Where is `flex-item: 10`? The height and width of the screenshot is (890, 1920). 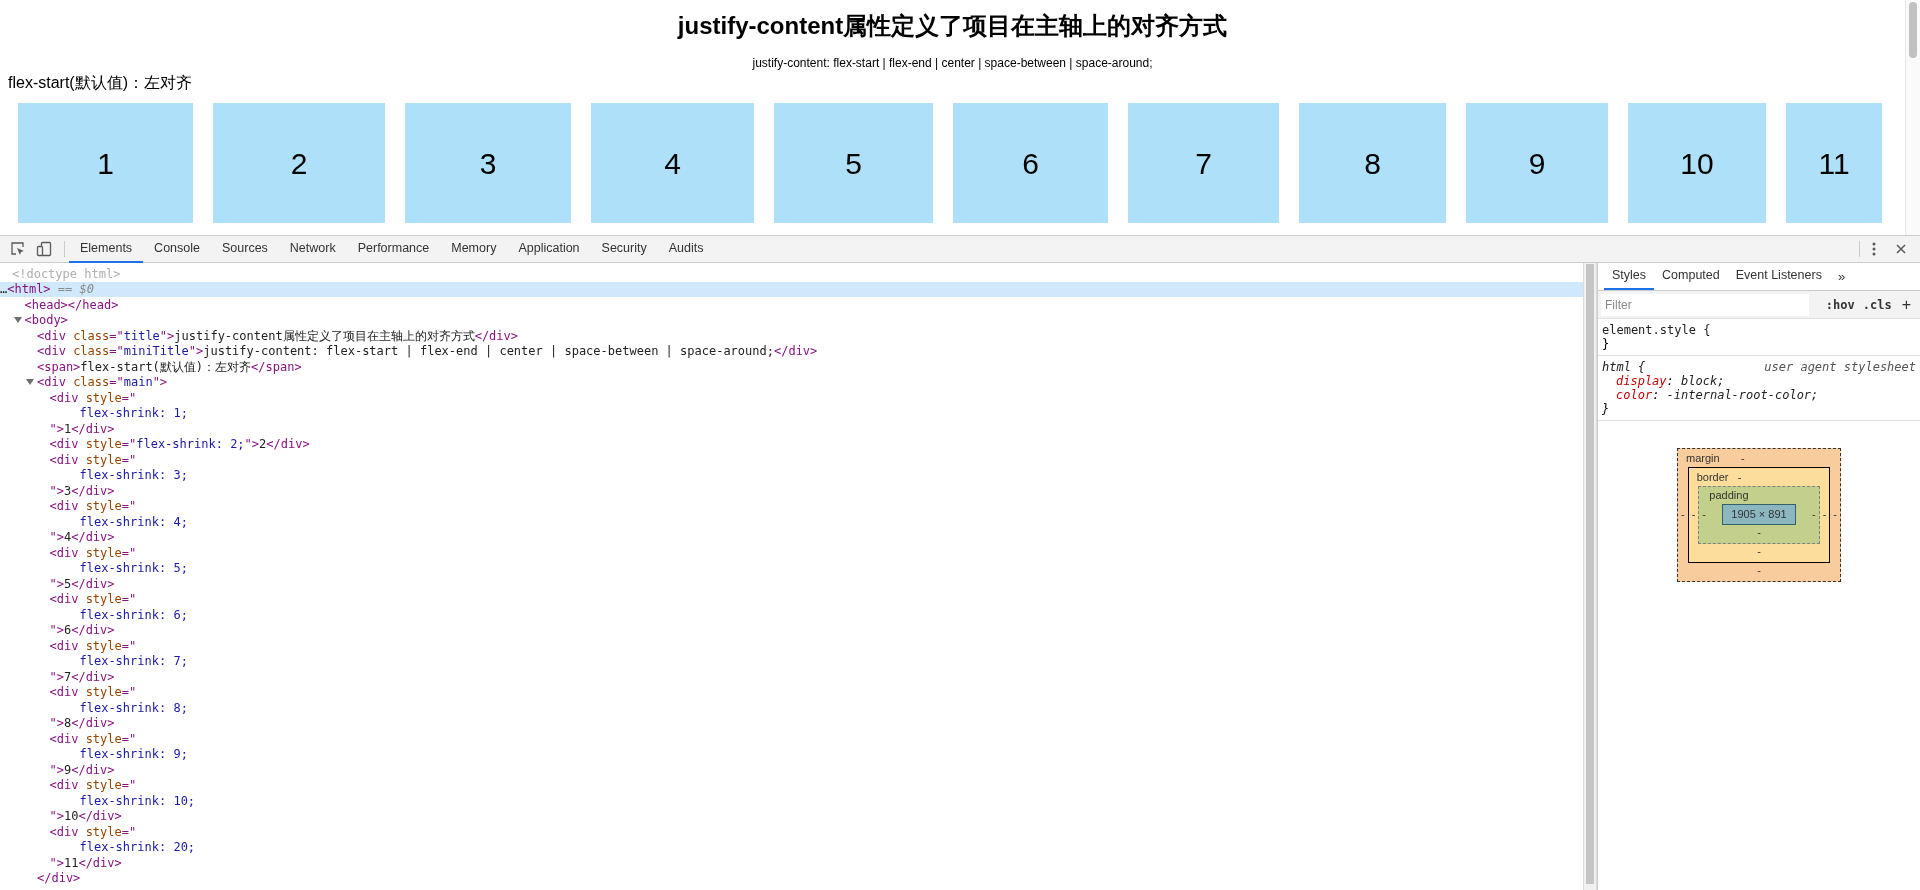 flex-item: 10 is located at coordinates (1697, 163).